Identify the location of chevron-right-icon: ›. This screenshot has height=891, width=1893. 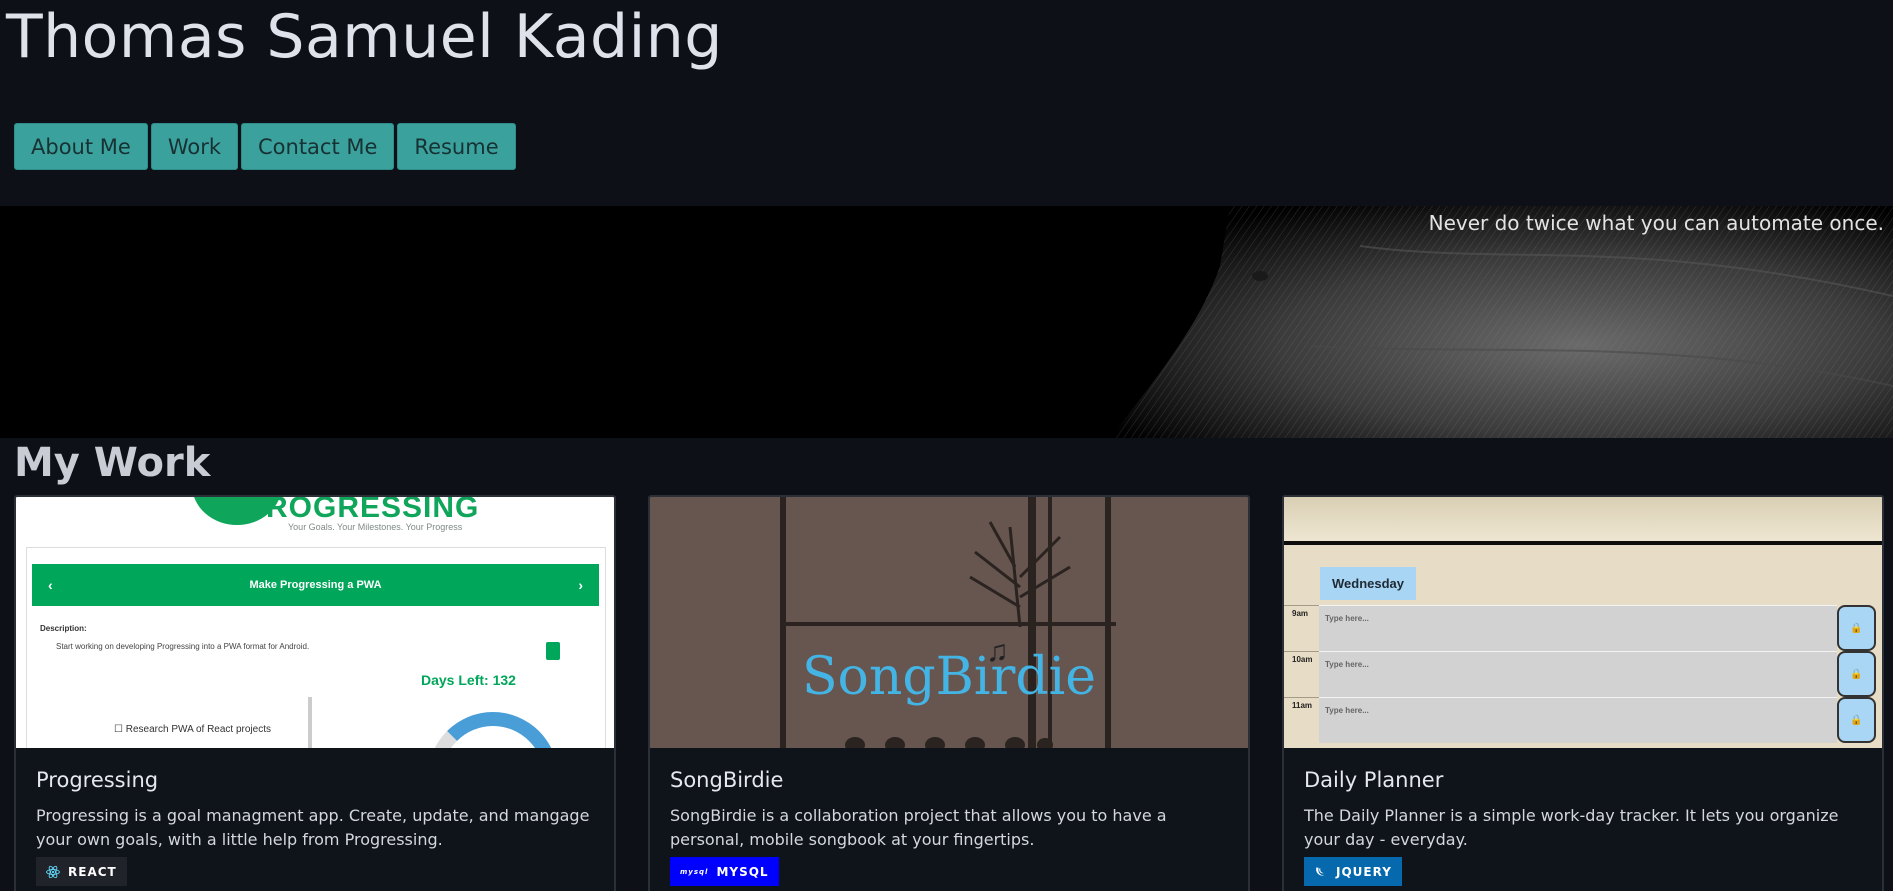
(580, 585).